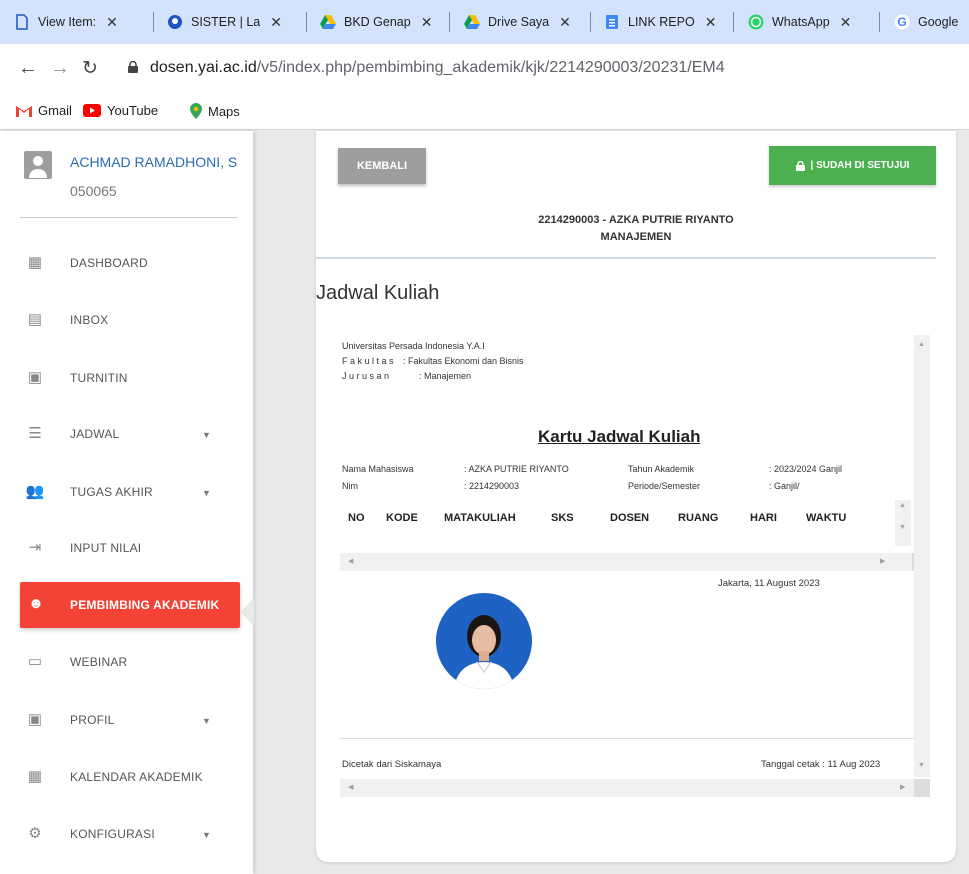 This screenshot has height=874, width=969. What do you see at coordinates (28, 68) in the screenshot?
I see `back-arrow-icon: ←` at bounding box center [28, 68].